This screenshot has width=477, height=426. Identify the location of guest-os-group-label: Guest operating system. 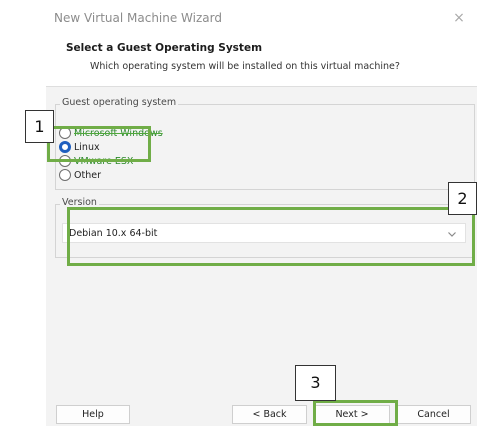
(119, 102).